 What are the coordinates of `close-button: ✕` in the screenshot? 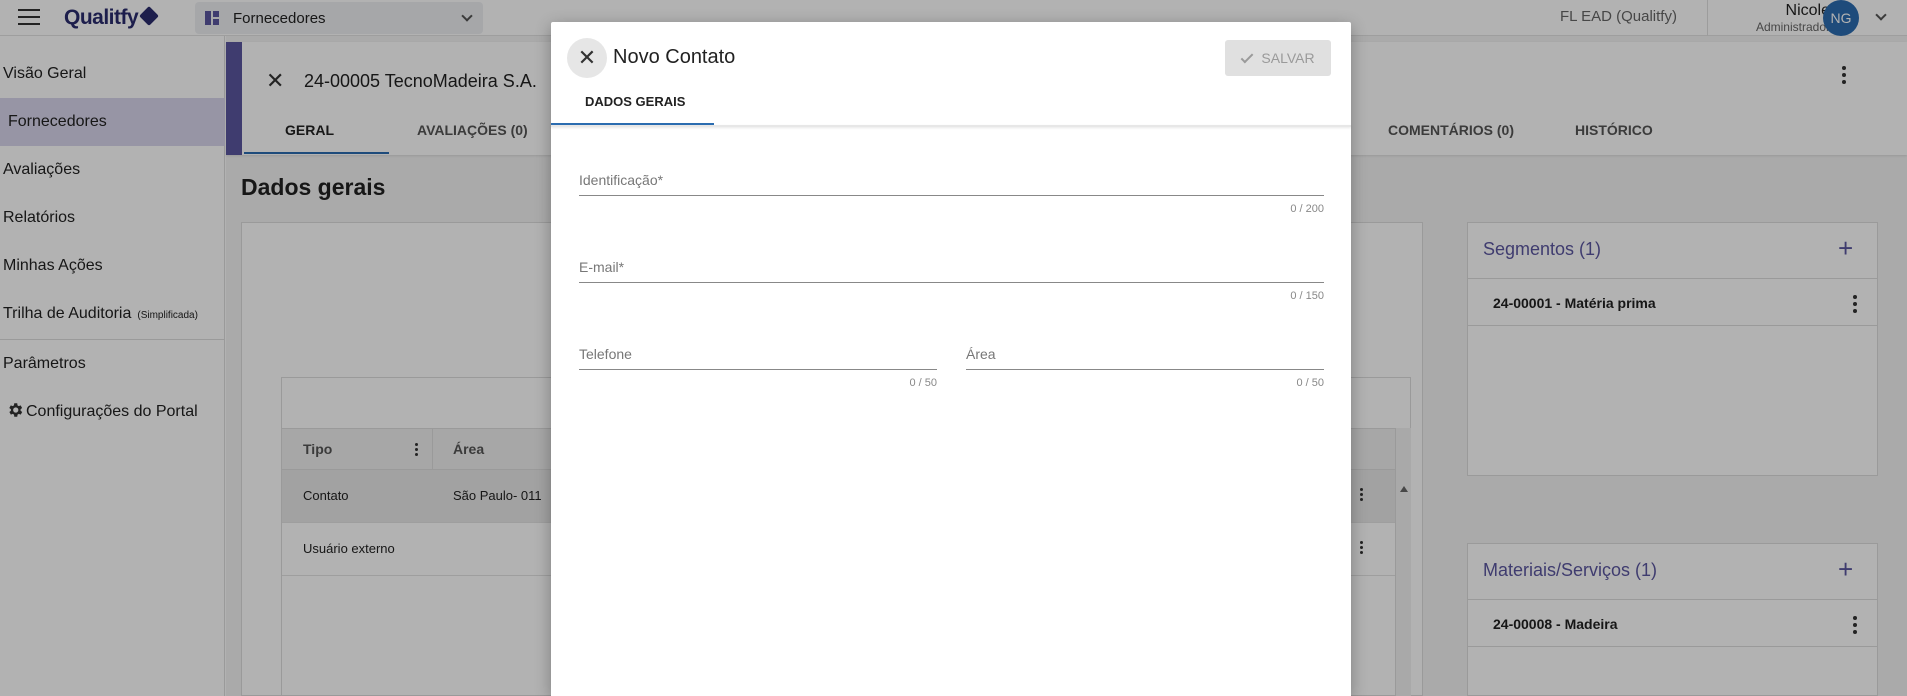 It's located at (587, 58).